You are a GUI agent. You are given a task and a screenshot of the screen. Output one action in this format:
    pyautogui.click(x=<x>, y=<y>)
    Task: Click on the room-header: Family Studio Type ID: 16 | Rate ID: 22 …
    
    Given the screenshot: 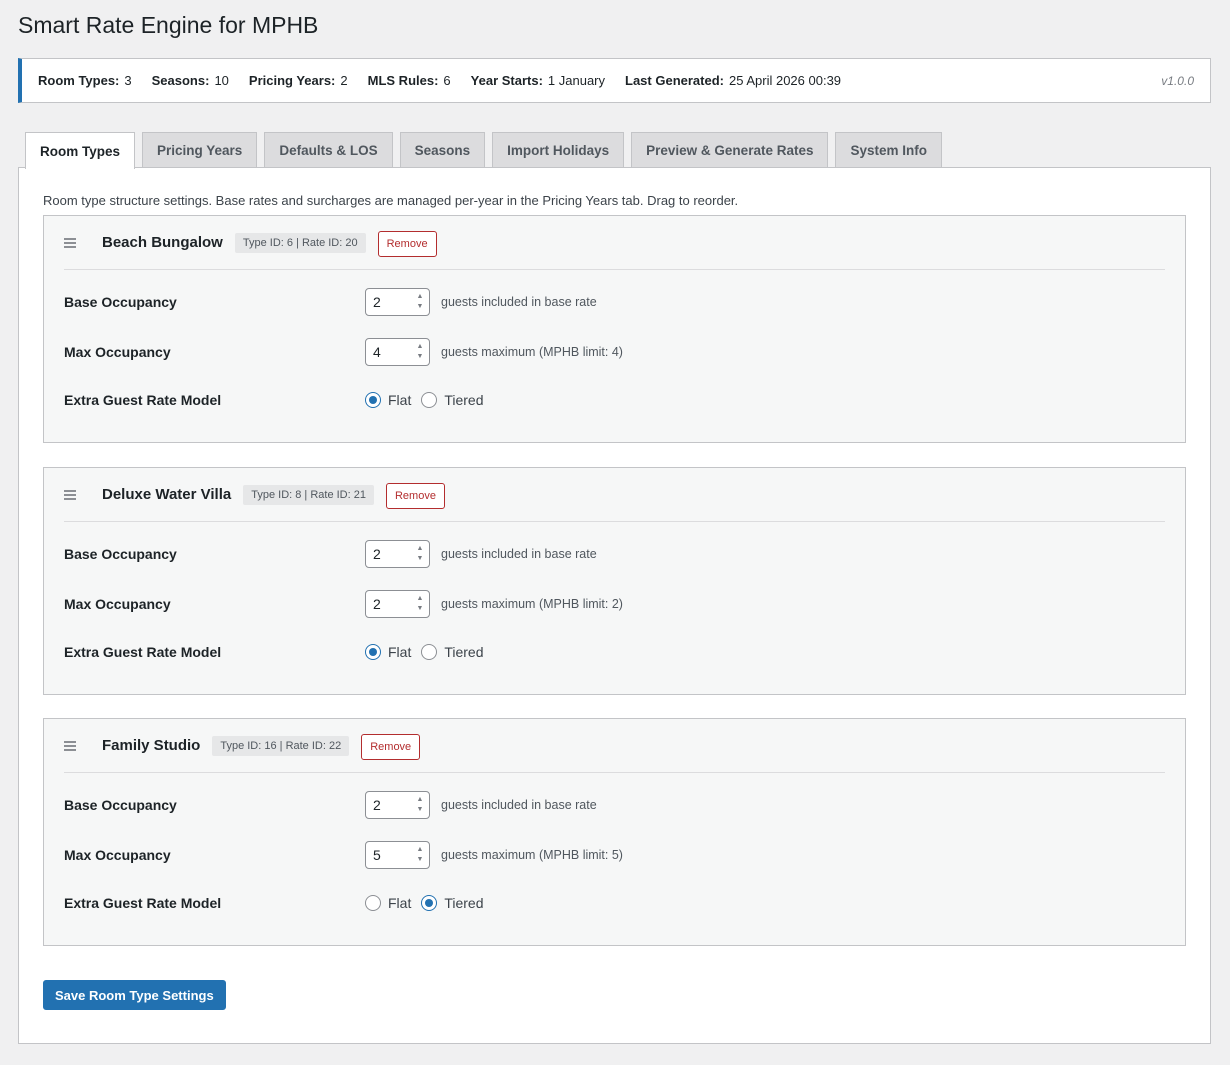 What is the action you would take?
    pyautogui.click(x=614, y=753)
    